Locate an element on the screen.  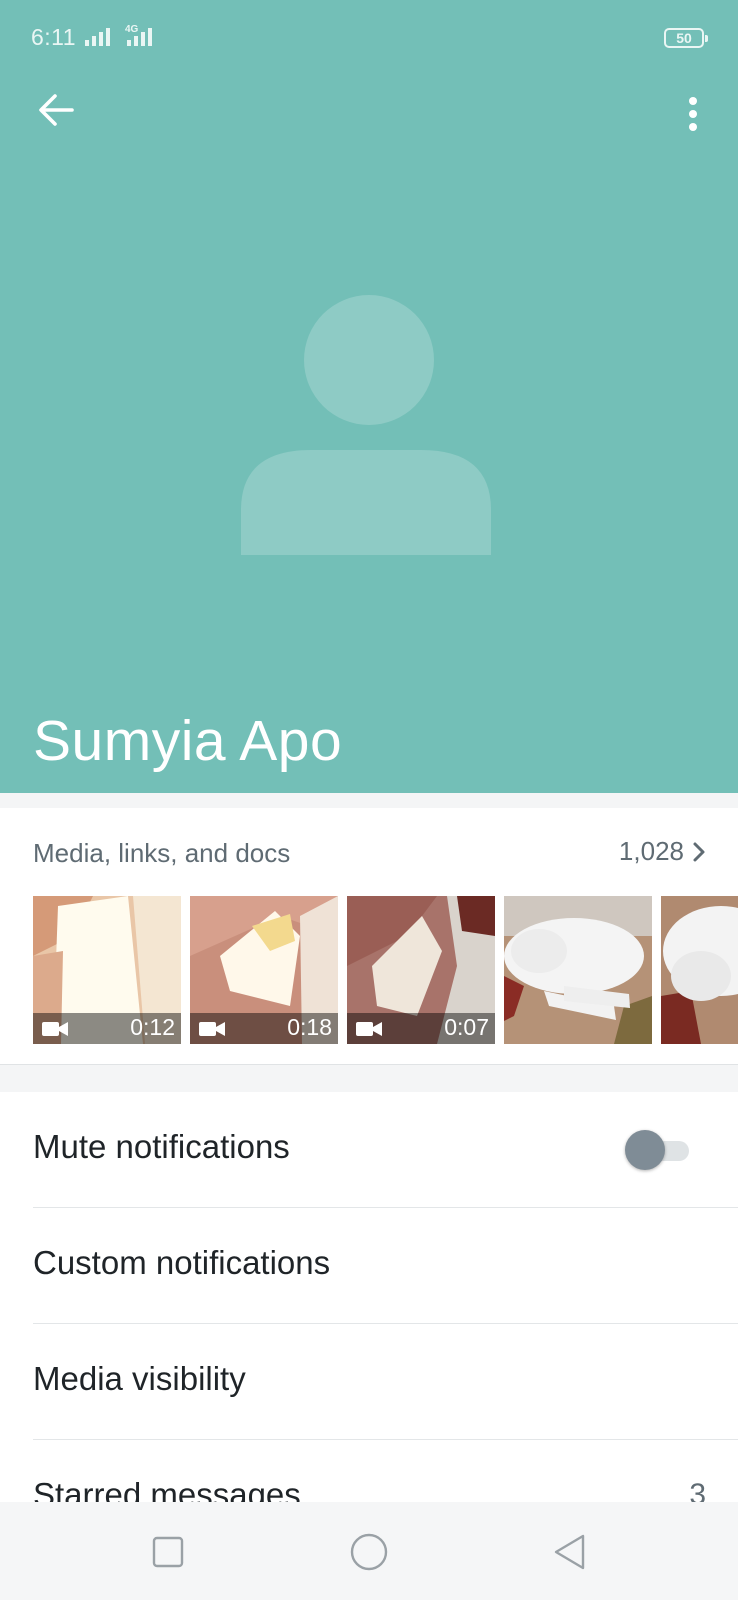
square-icon is located at coordinates (168, 1552).